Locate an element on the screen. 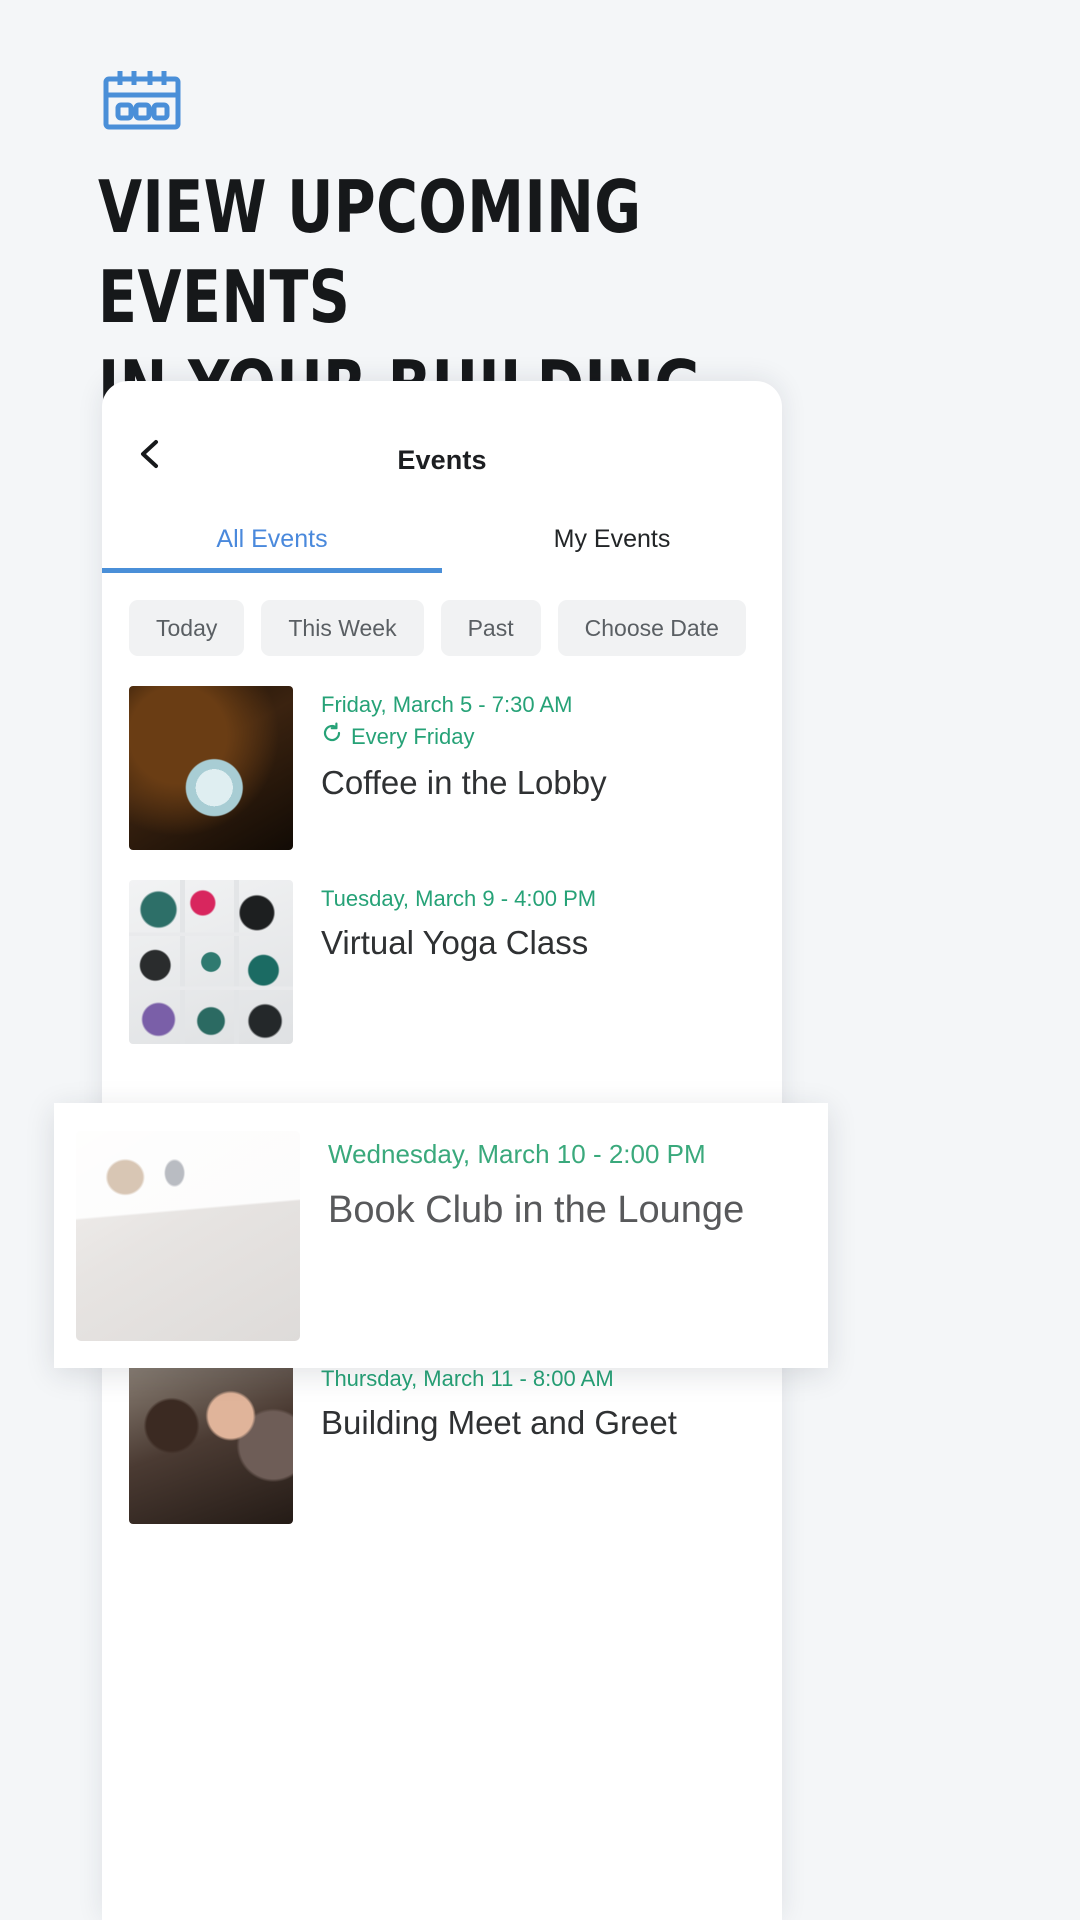 This screenshot has height=1920, width=1080. filter-chip-this-week: This Week is located at coordinates (342, 628).